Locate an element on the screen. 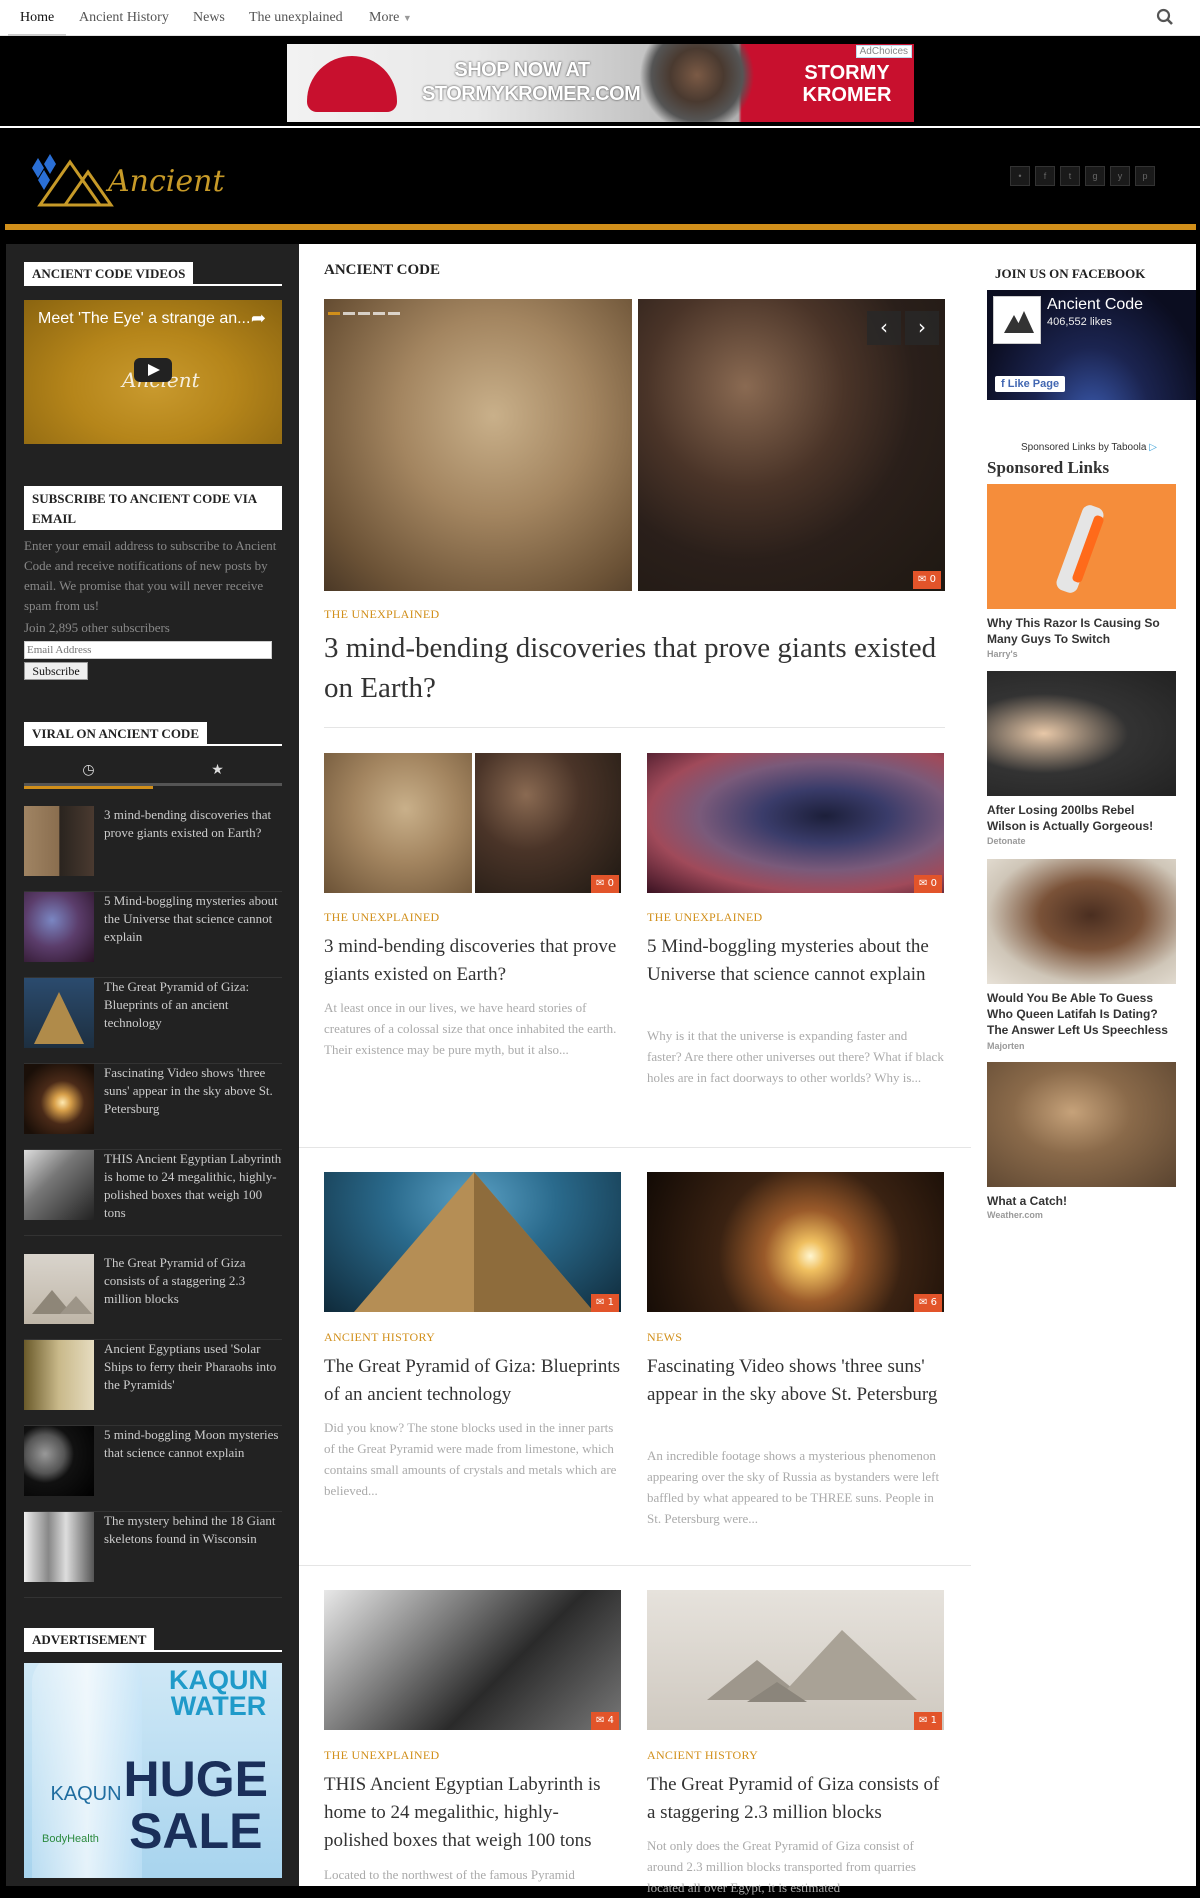  subscriber-count: Join 2,895 other subscribers is located at coordinates (97, 627).